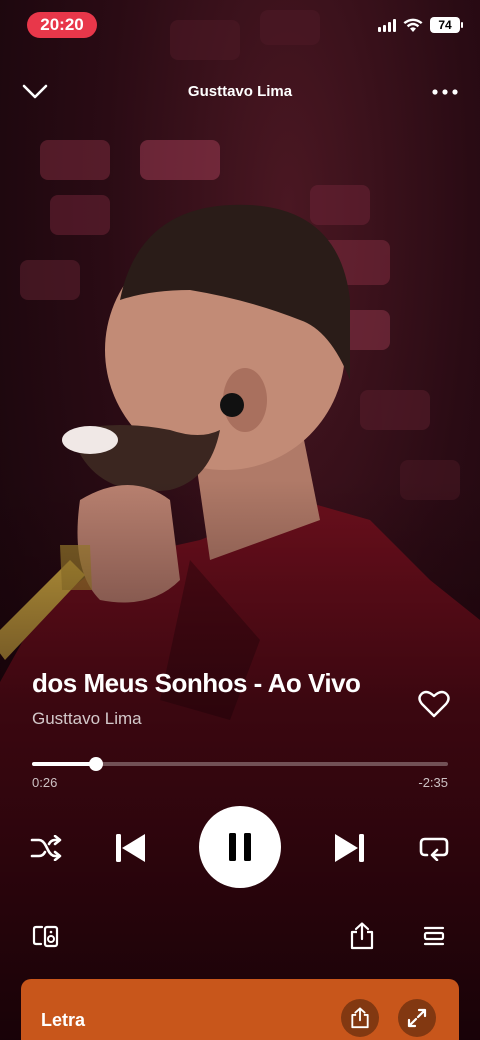 This screenshot has height=1040, width=480. Describe the element at coordinates (62, 25) in the screenshot. I see `status-time: 20:20` at that location.